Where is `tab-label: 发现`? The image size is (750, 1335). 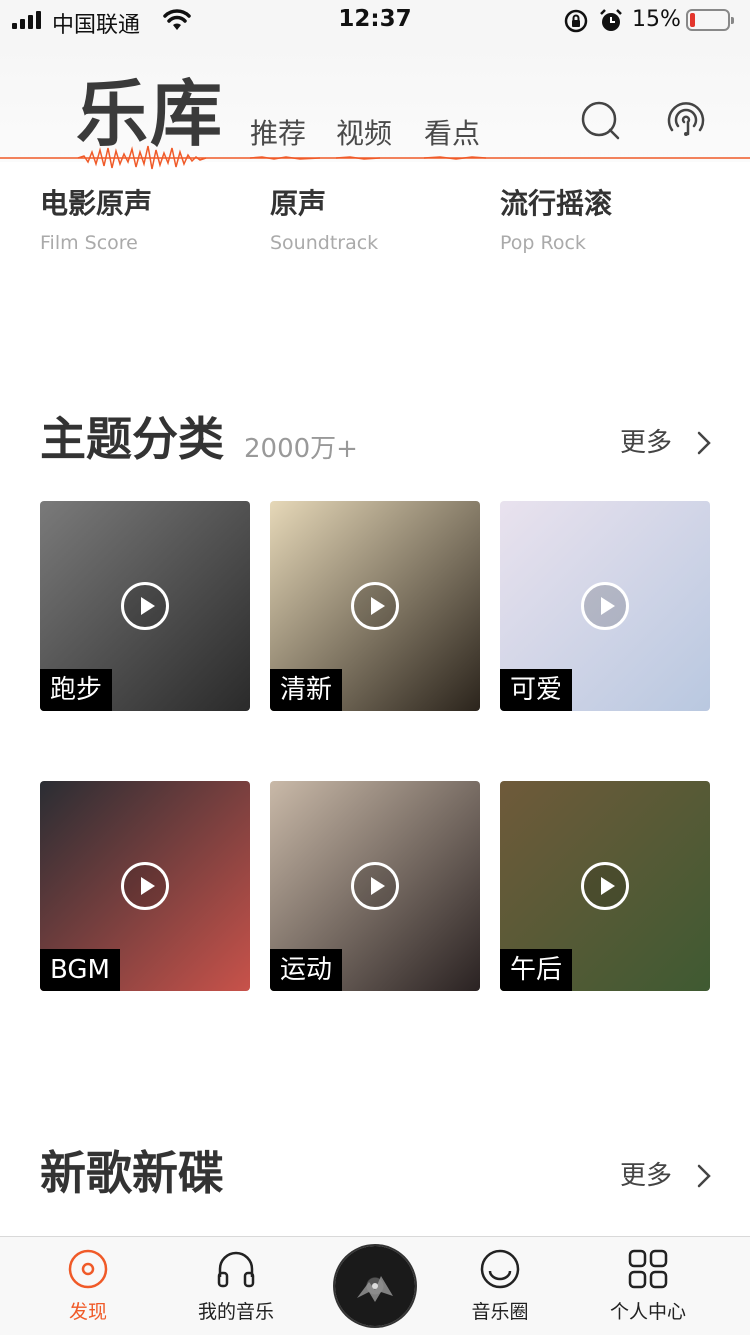
tab-label: 发现 is located at coordinates (87, 1312).